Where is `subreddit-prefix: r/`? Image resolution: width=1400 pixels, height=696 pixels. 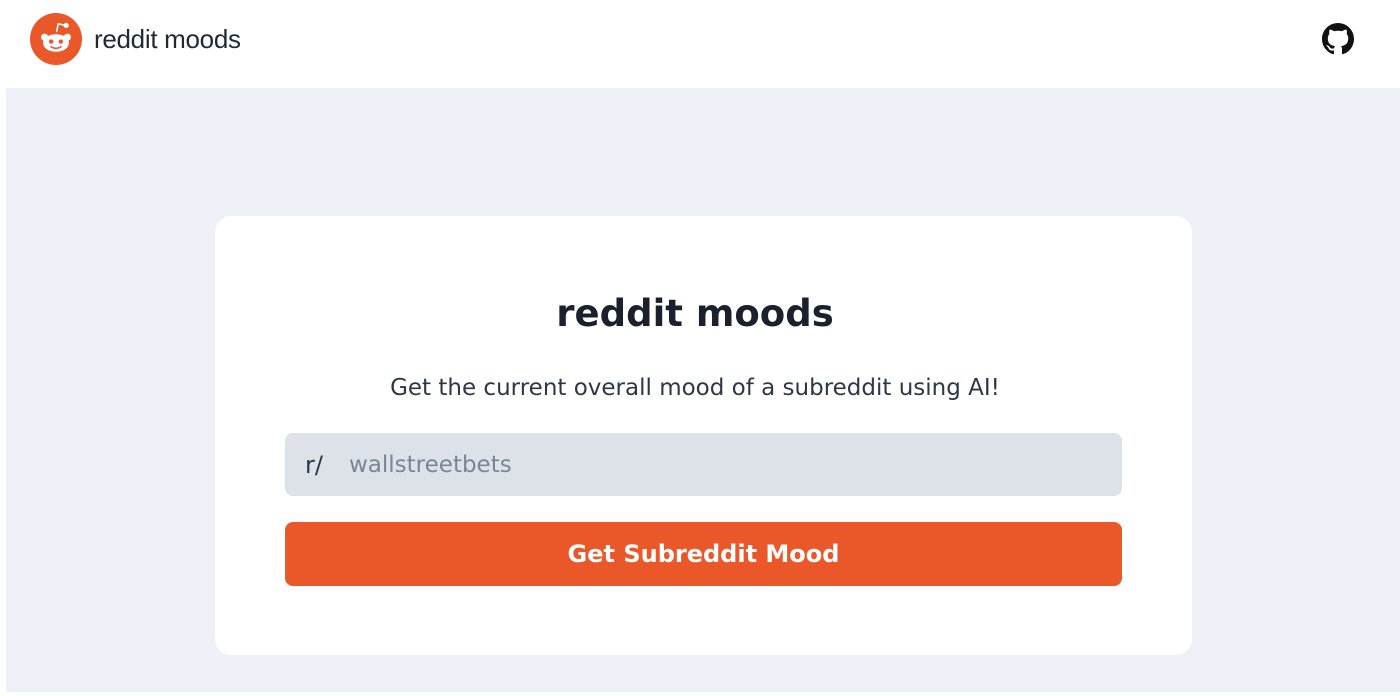
subreddit-prefix: r/ is located at coordinates (314, 464).